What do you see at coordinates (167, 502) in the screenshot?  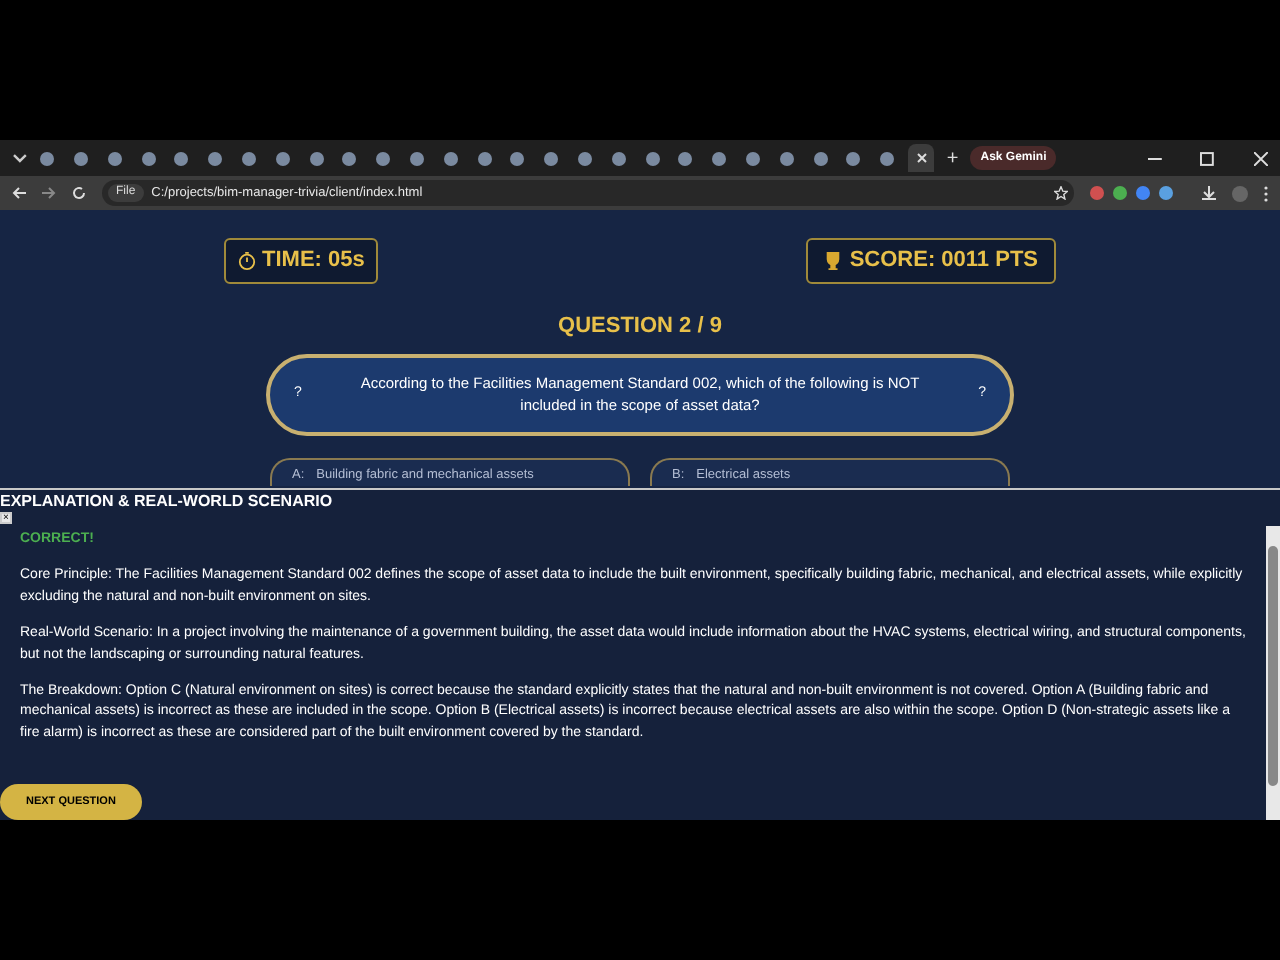 I see `panel-title: EXPLANATION & REAL-WORLD SCENARIO` at bounding box center [167, 502].